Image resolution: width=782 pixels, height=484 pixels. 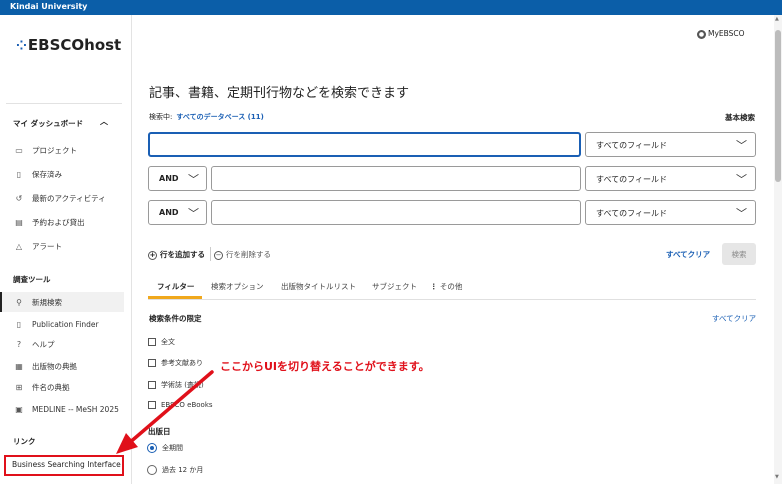 I want to click on myebsco-label: MyEBSCO, so click(x=726, y=33).